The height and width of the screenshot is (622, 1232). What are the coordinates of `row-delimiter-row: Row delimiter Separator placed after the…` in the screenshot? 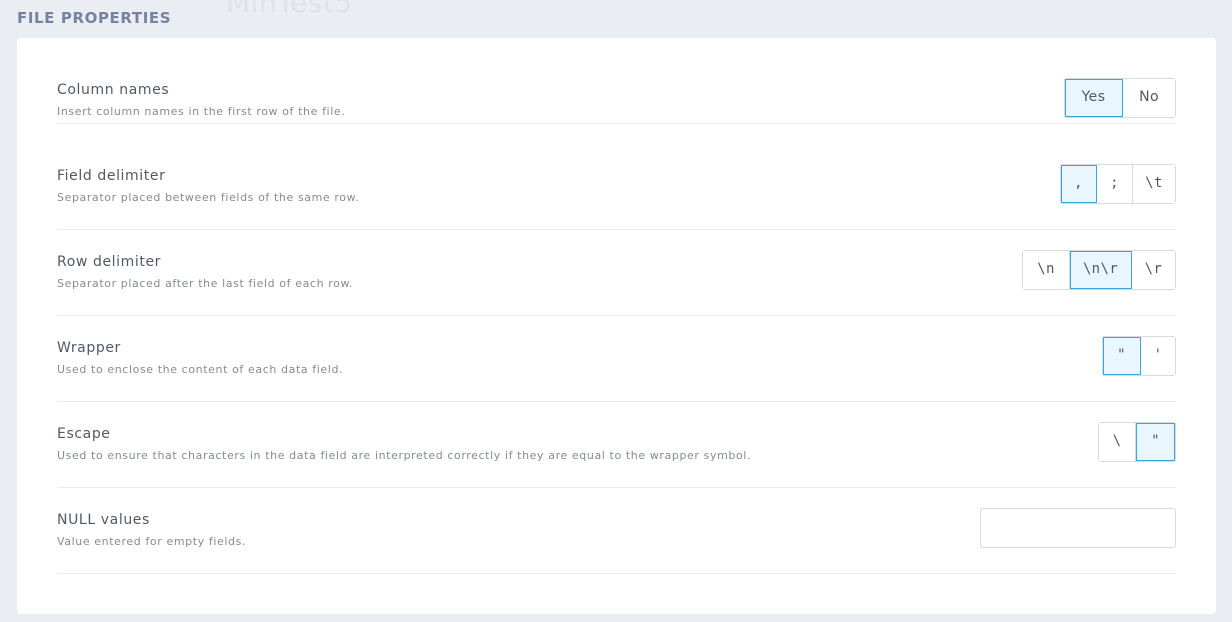 It's located at (616, 273).